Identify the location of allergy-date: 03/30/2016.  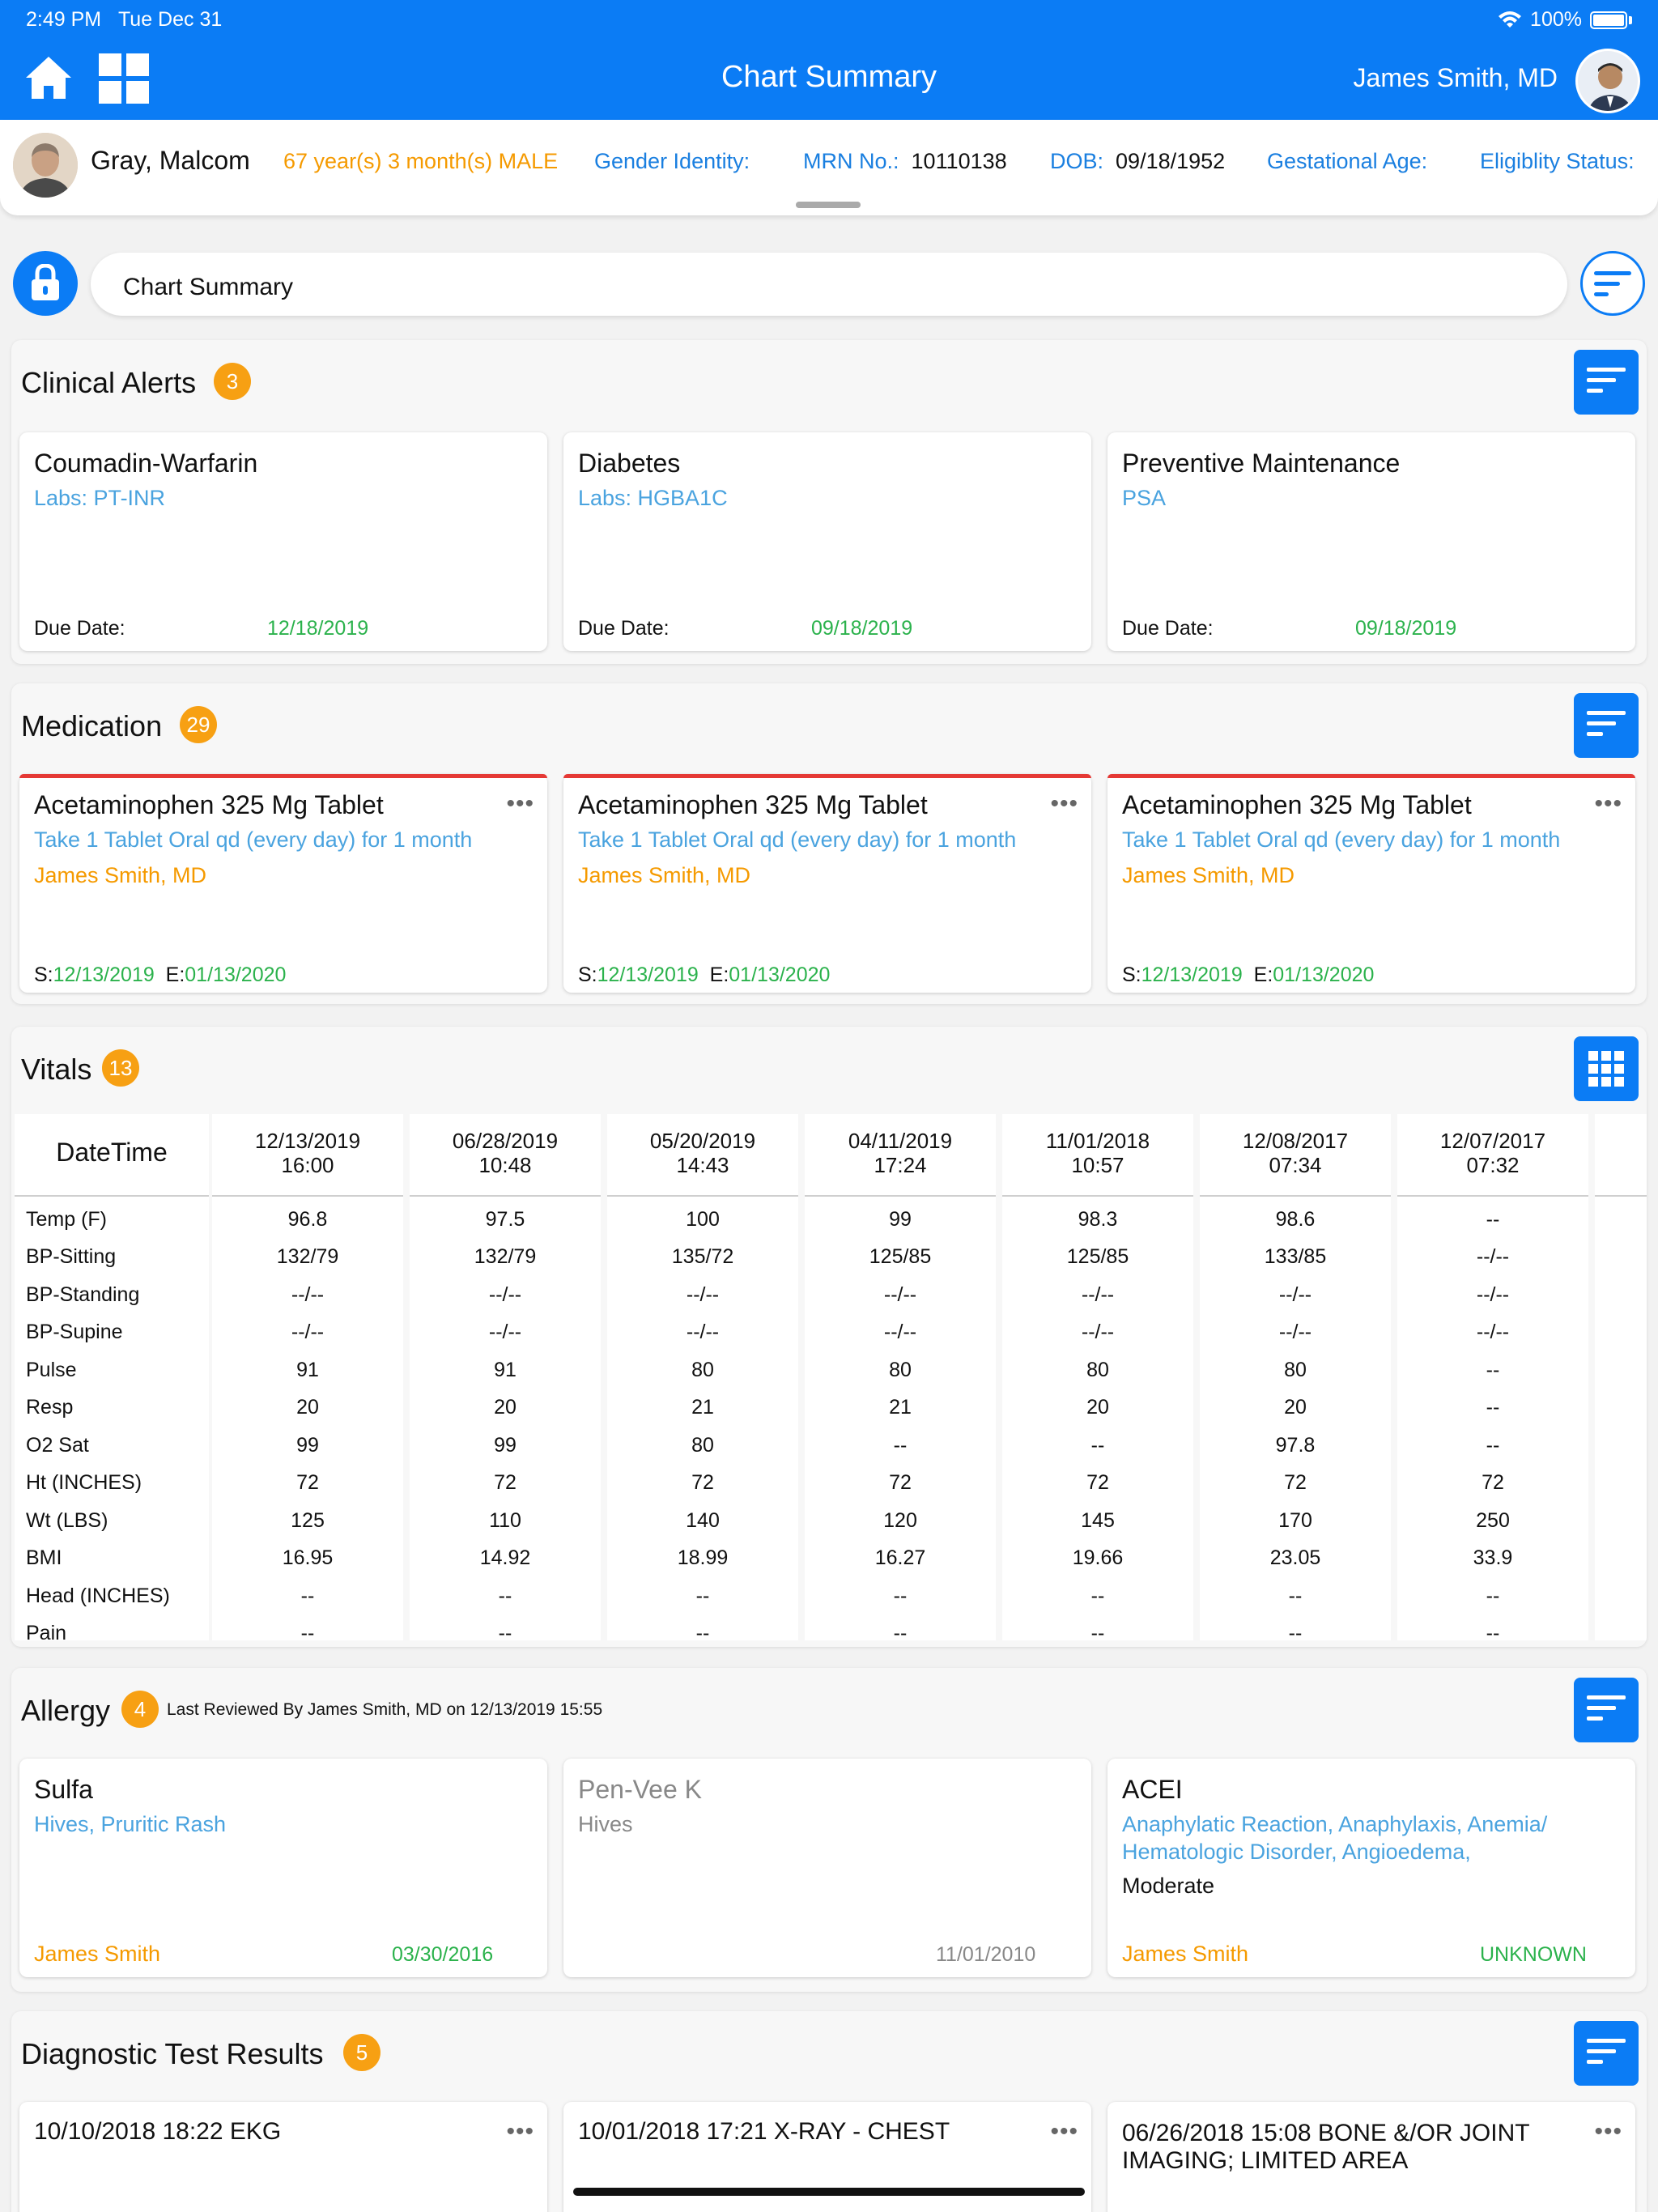
(443, 1955).